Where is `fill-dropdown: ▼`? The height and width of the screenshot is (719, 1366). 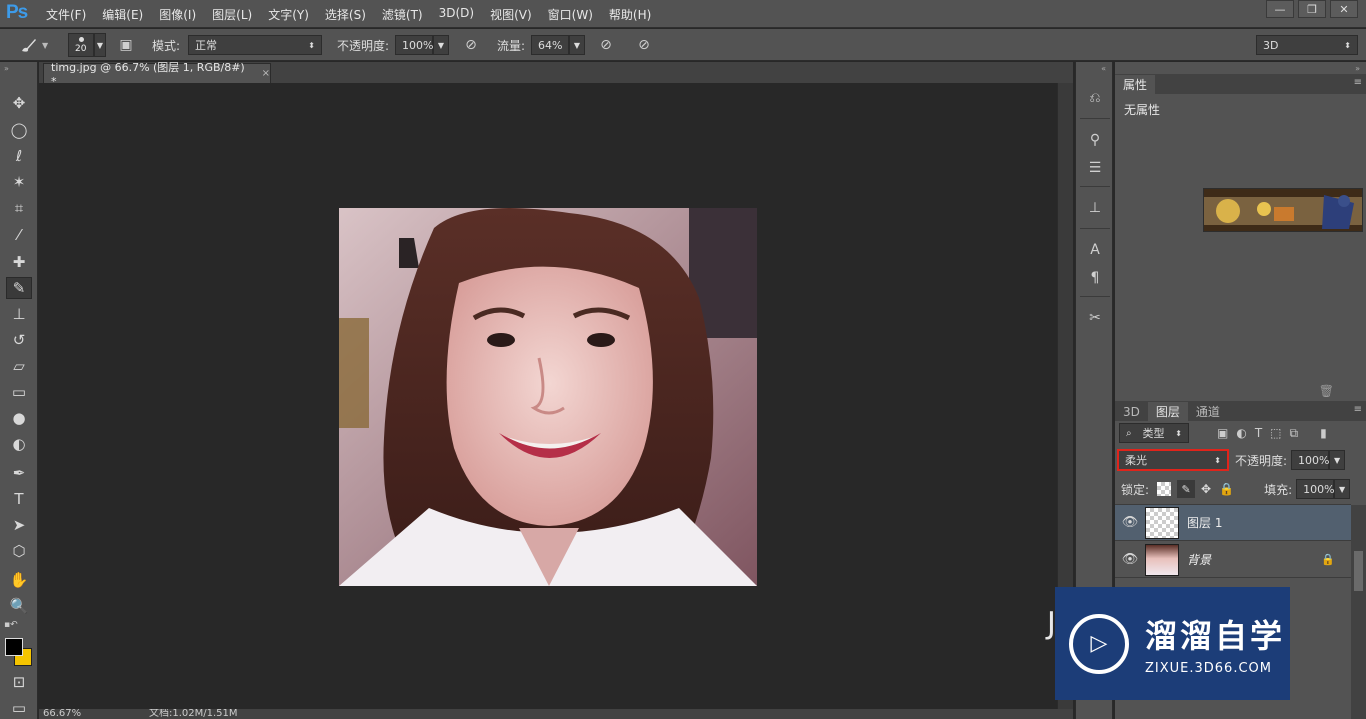
fill-dropdown: ▼ is located at coordinates (1342, 489).